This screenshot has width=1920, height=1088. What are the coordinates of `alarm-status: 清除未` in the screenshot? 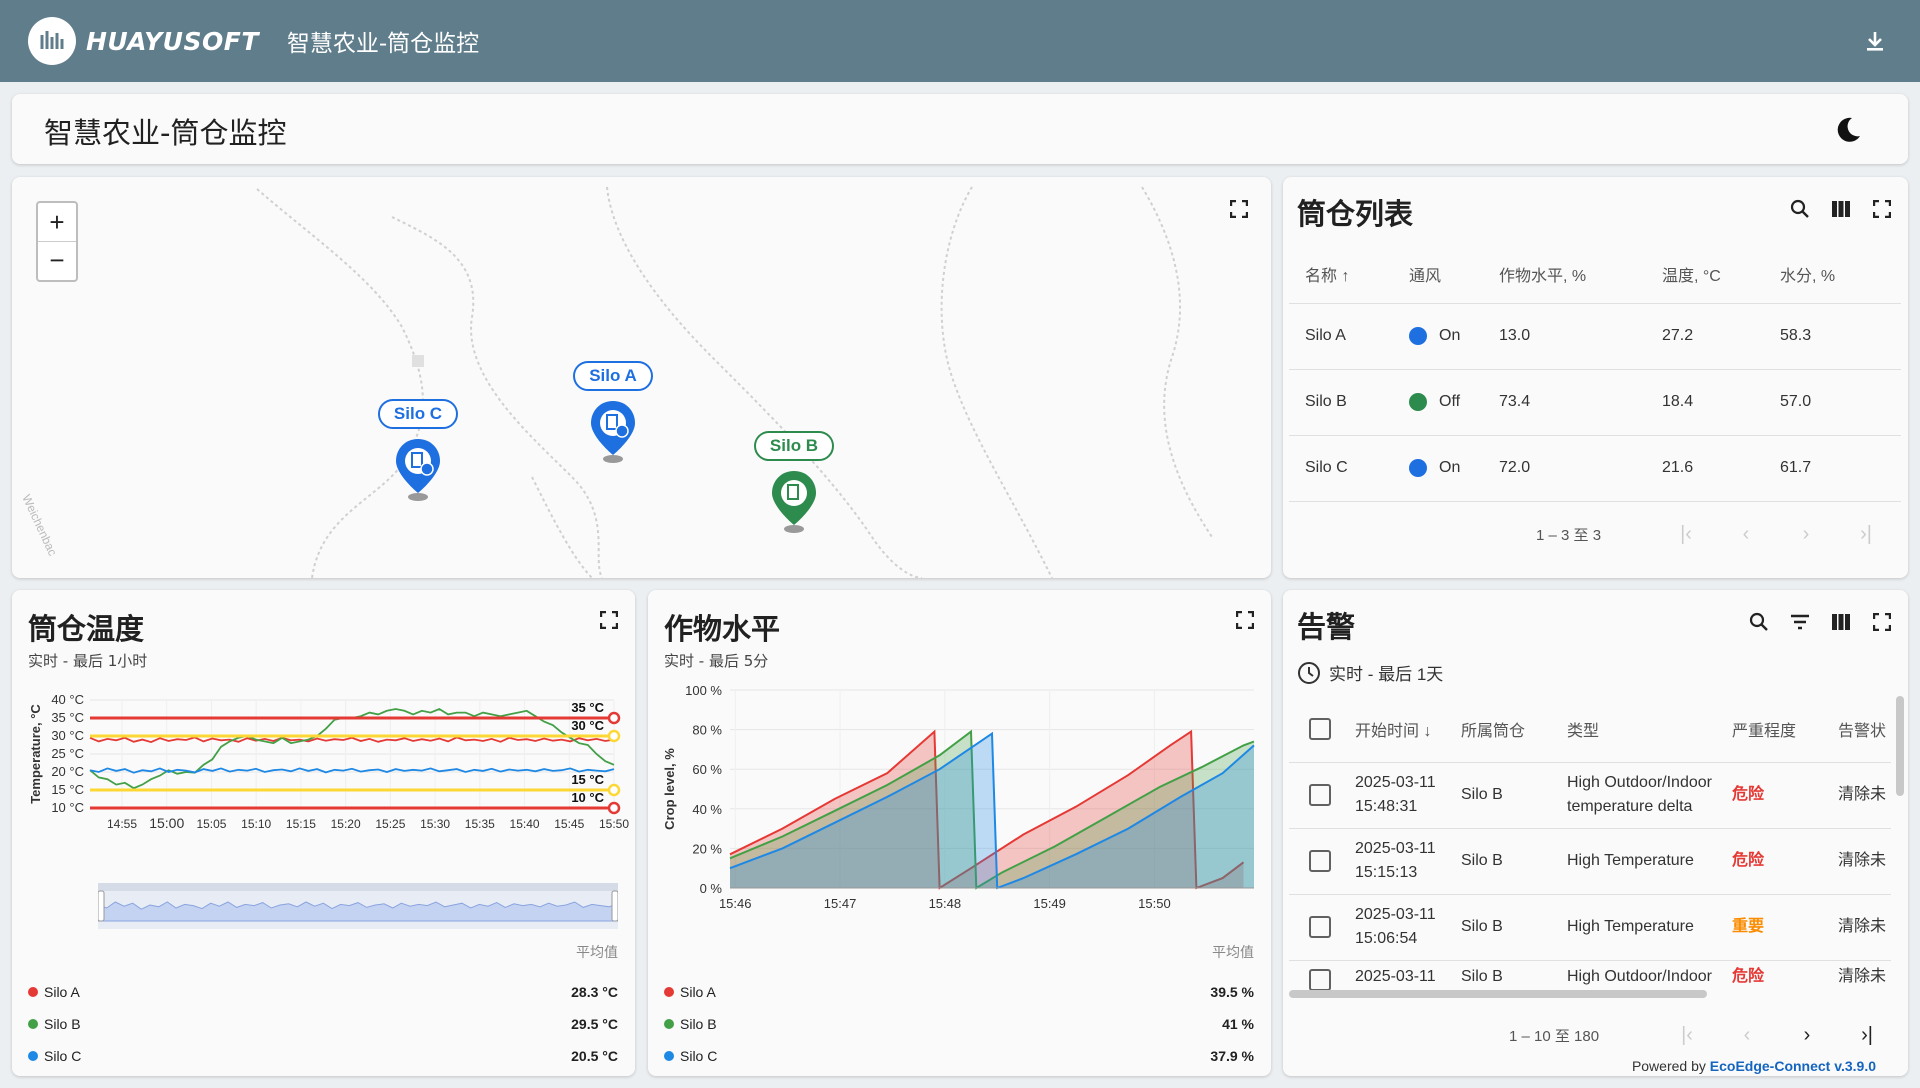 It's located at (1860, 861).